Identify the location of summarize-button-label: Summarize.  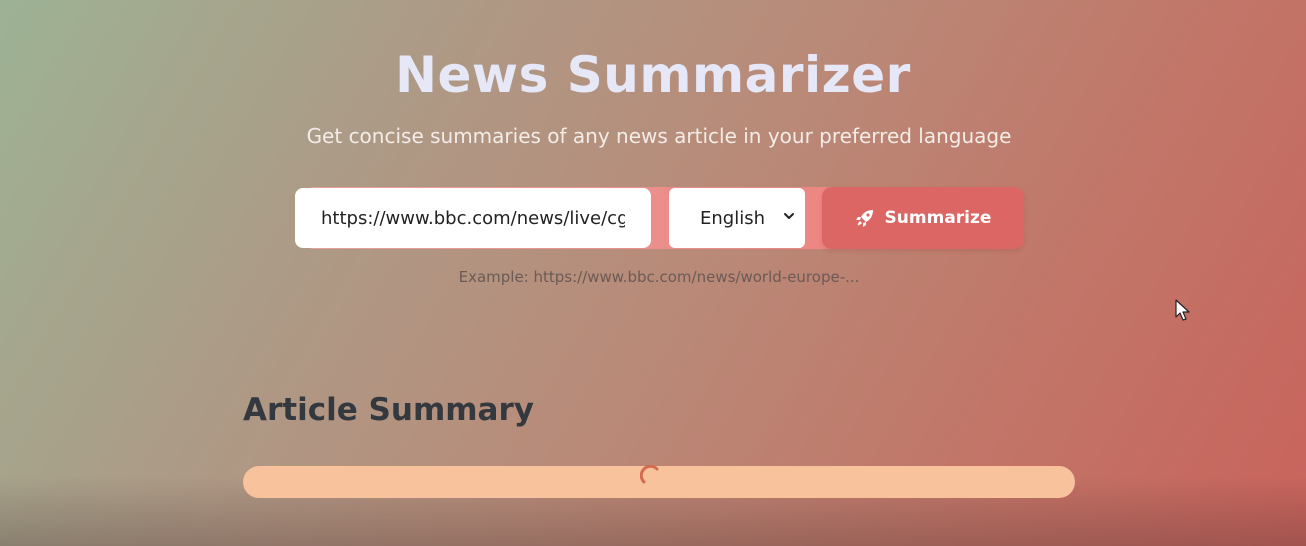
(938, 218).